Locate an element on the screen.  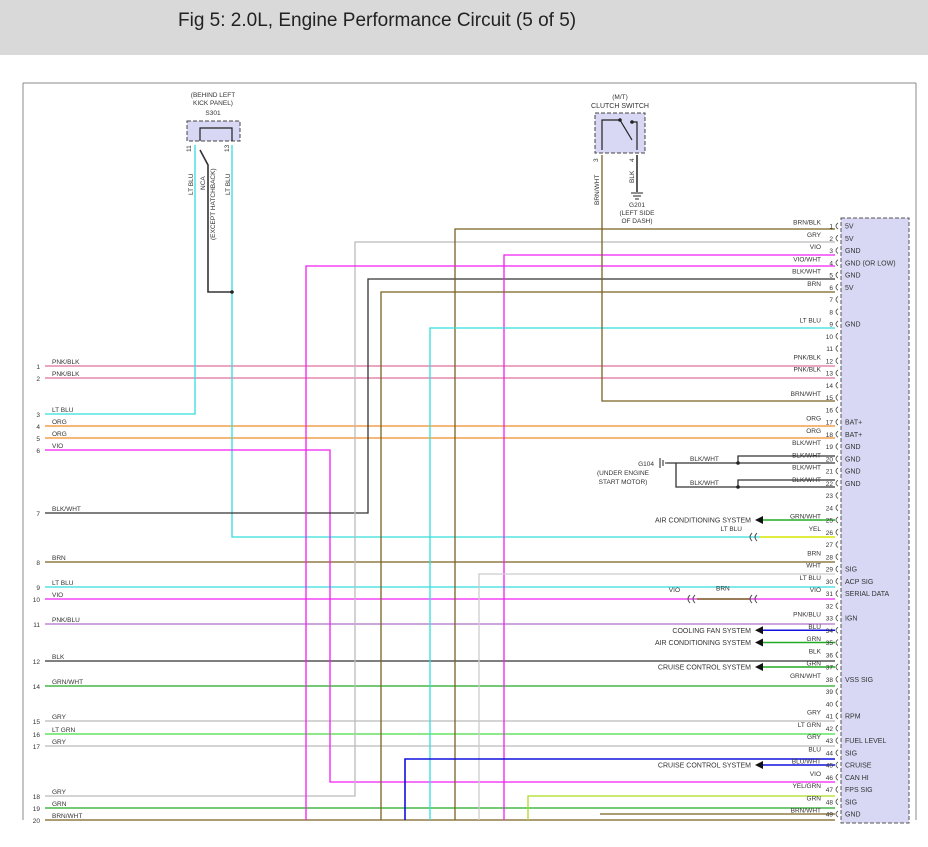
left-wire-color: LT GRN is located at coordinates (64, 730).